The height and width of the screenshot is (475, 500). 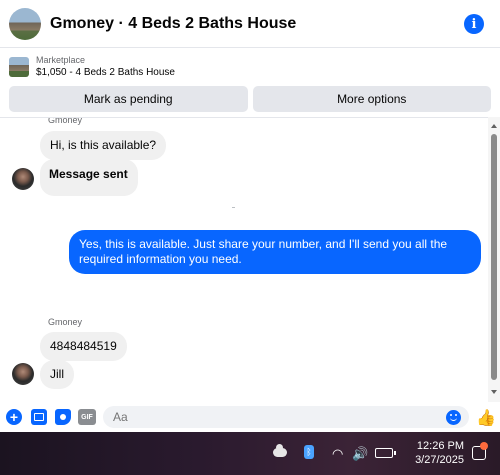 I want to click on scroll-down-icon, so click(x=494, y=392).